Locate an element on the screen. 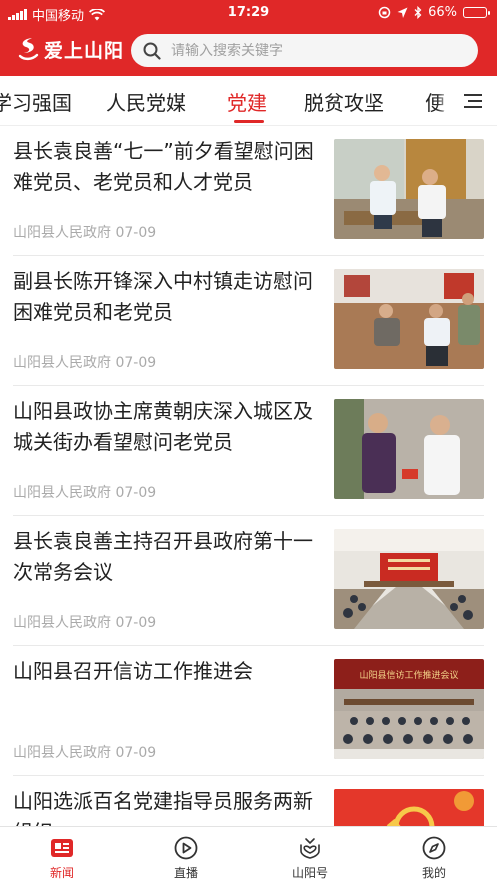 Image resolution: width=497 pixels, height=883 pixels. bluetooth-icon is located at coordinates (418, 12).